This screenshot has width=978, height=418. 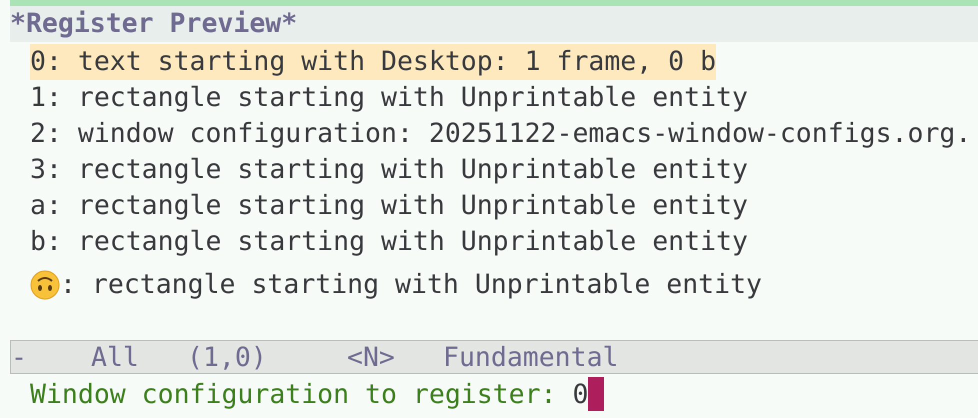 What do you see at coordinates (494, 24) in the screenshot?
I see `buffer-title: *Register Preview*` at bounding box center [494, 24].